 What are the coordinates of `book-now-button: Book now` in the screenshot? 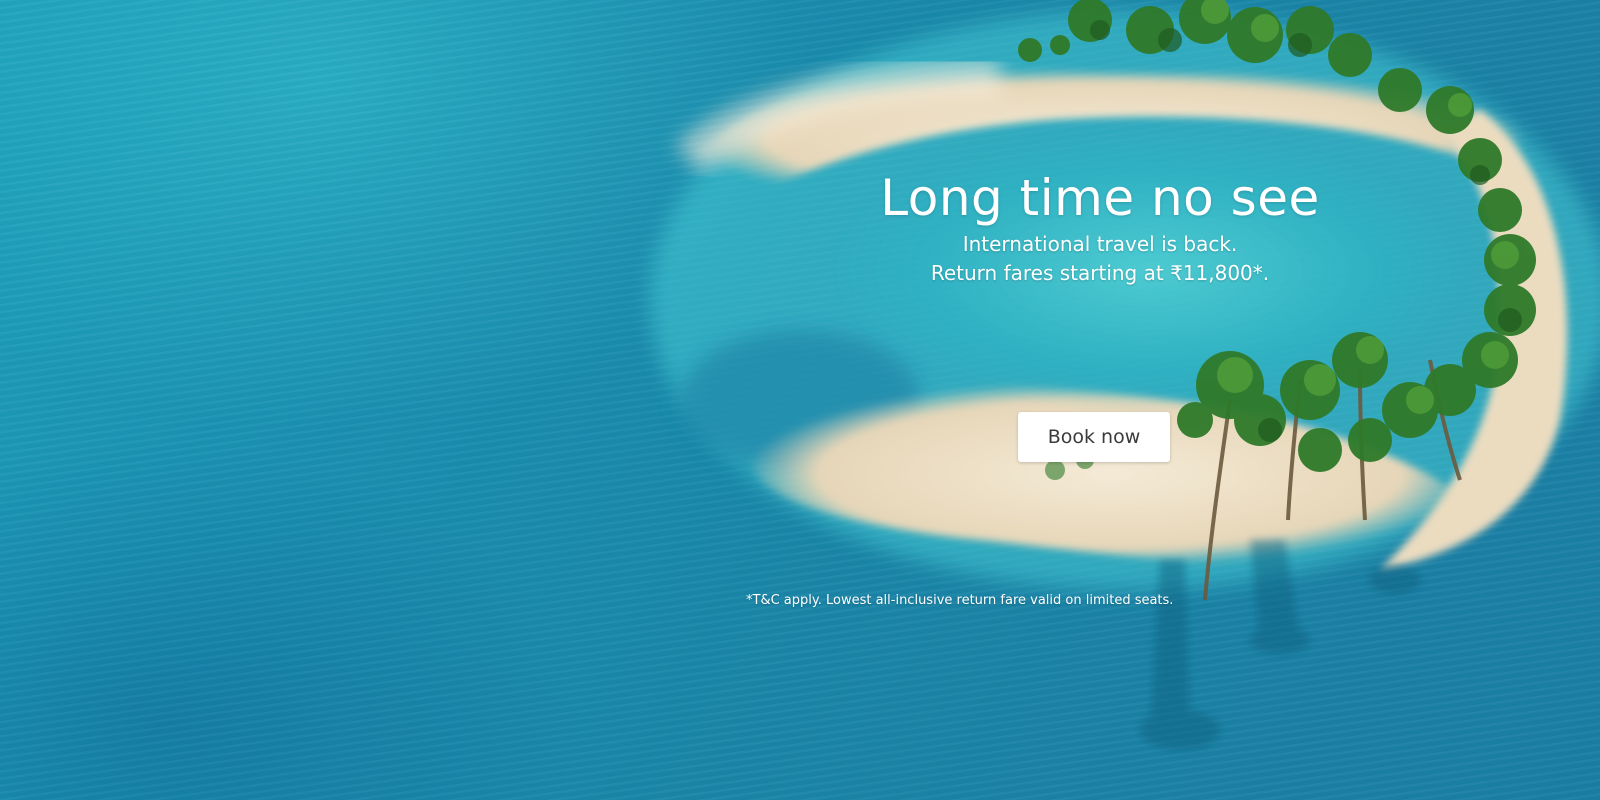 It's located at (1094, 437).